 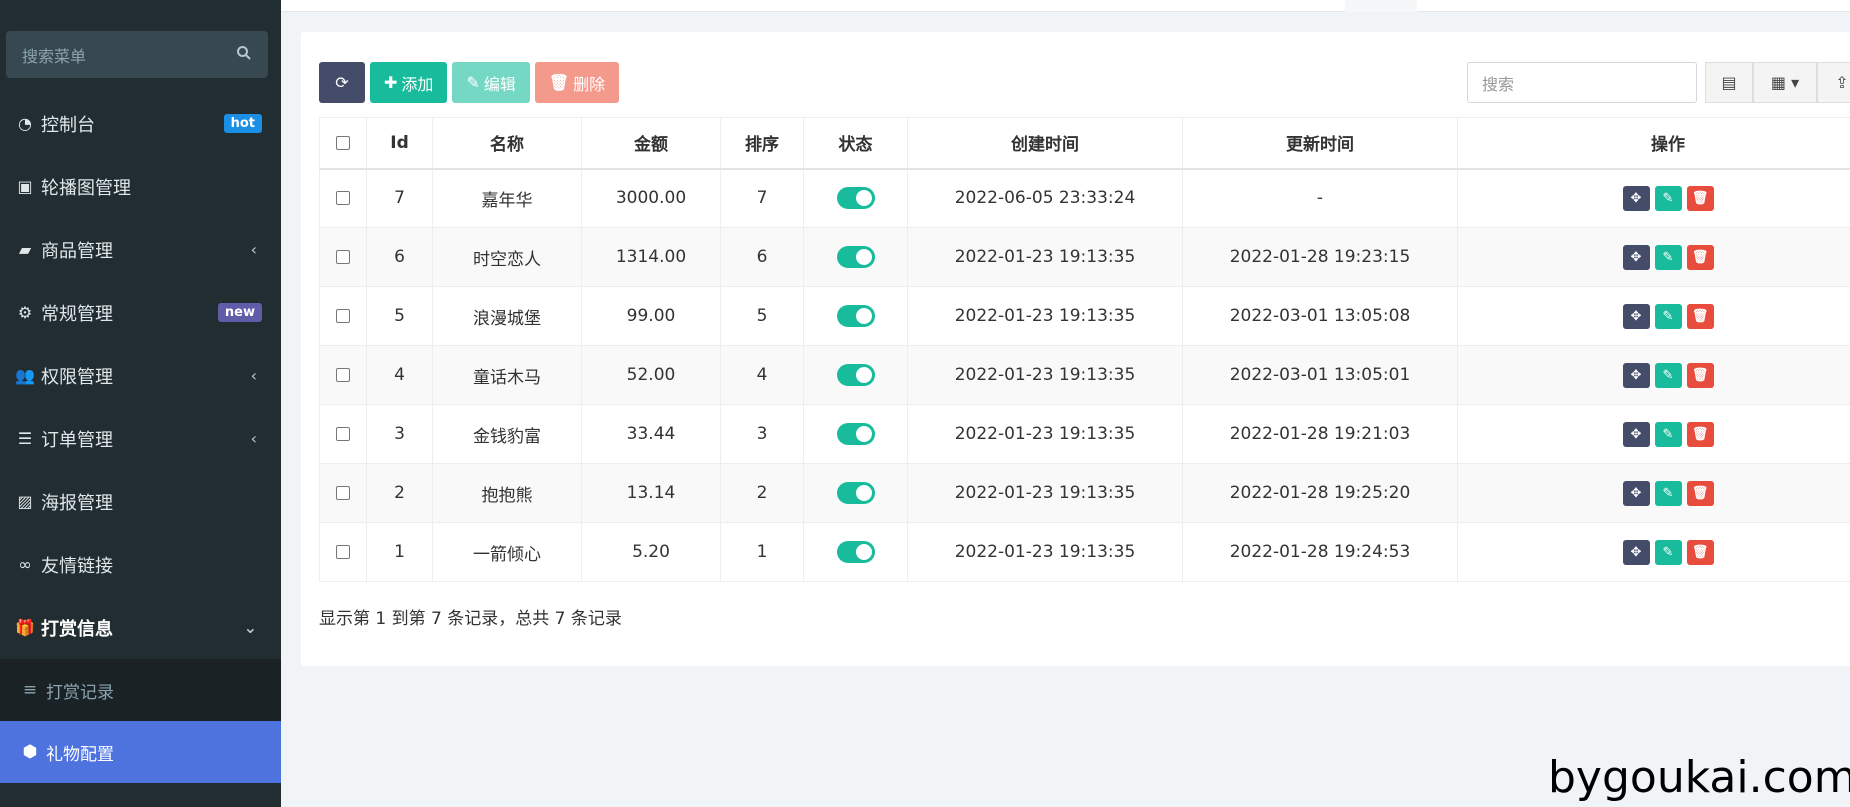 I want to click on search-icon, so click(x=244, y=55).